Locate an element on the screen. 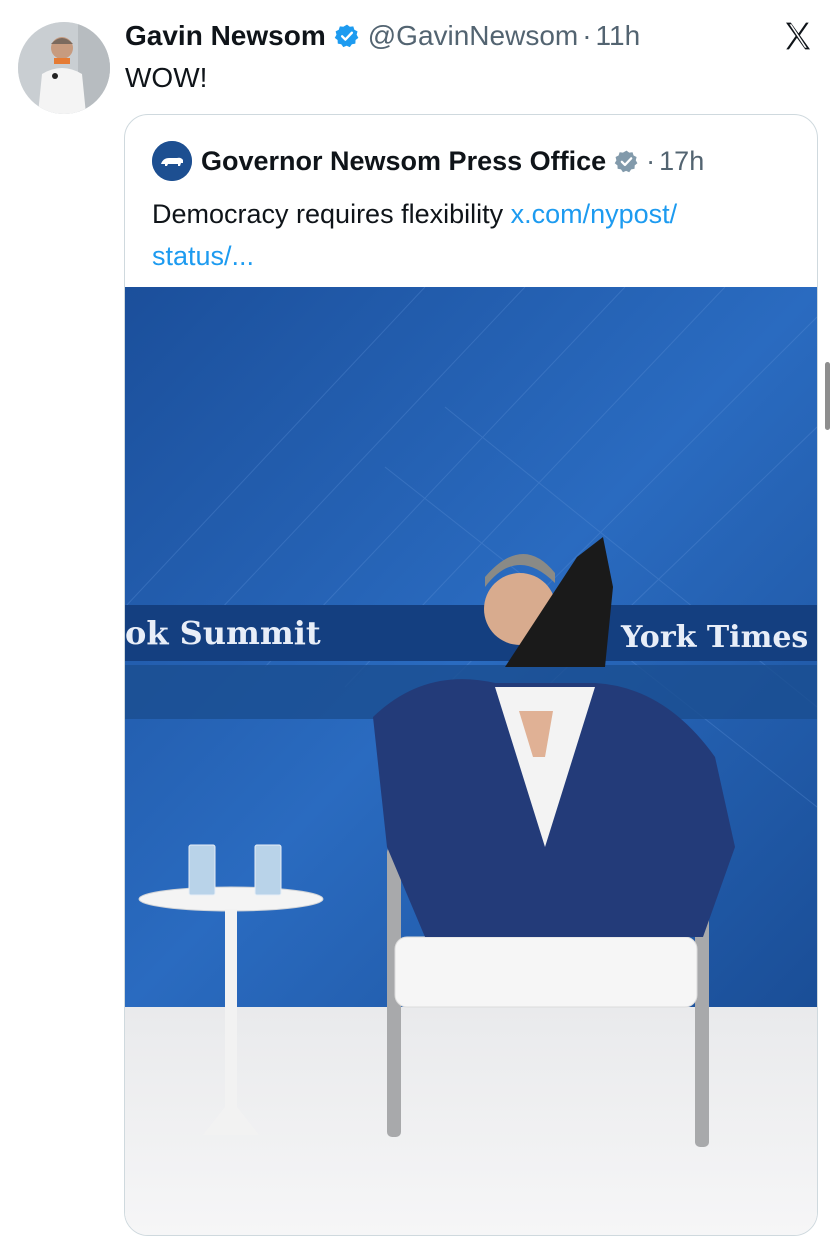  banner-left-text: ok Summit is located at coordinates (223, 633).